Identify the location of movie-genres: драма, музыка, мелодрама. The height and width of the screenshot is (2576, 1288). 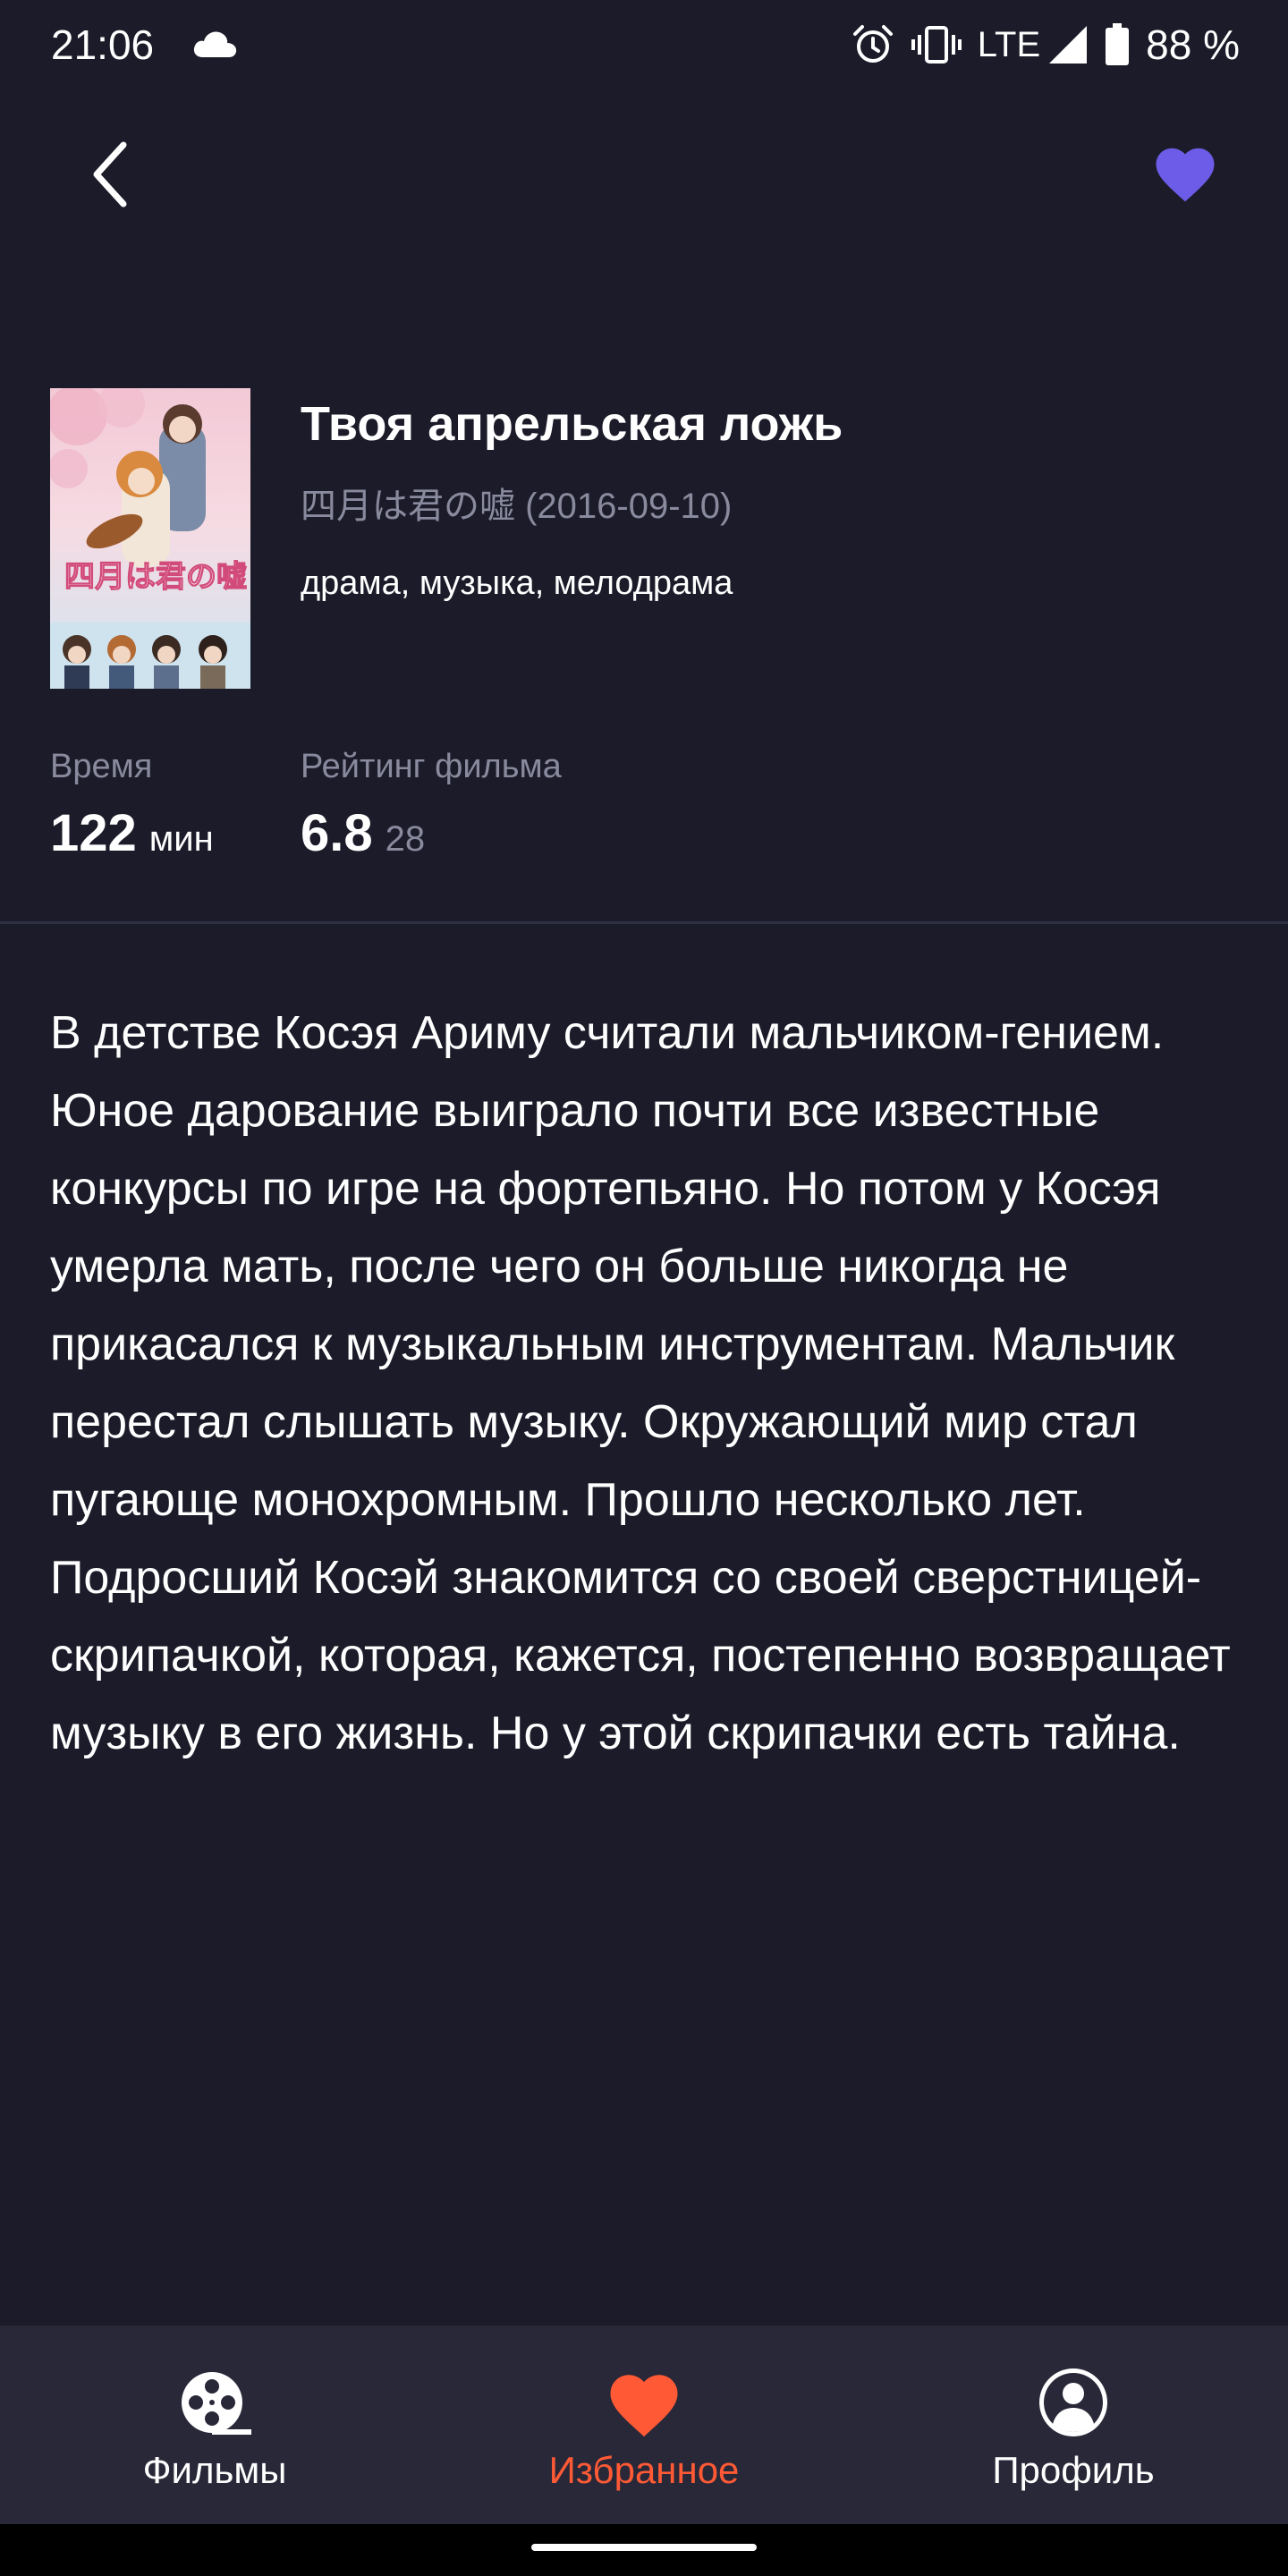
(517, 583).